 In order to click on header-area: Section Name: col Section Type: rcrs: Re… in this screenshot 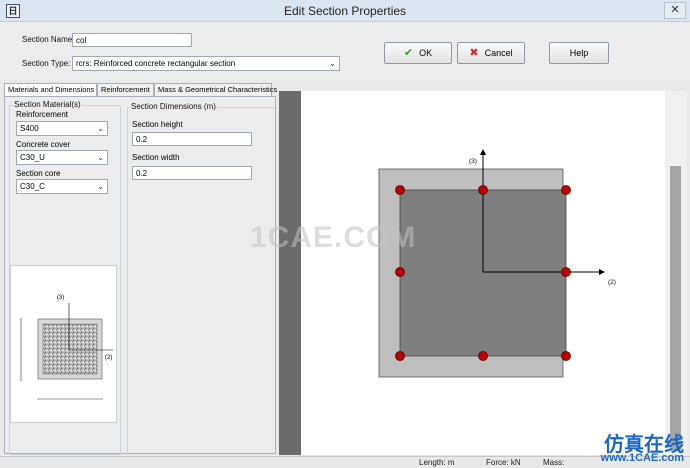, I will do `click(345, 51)`.